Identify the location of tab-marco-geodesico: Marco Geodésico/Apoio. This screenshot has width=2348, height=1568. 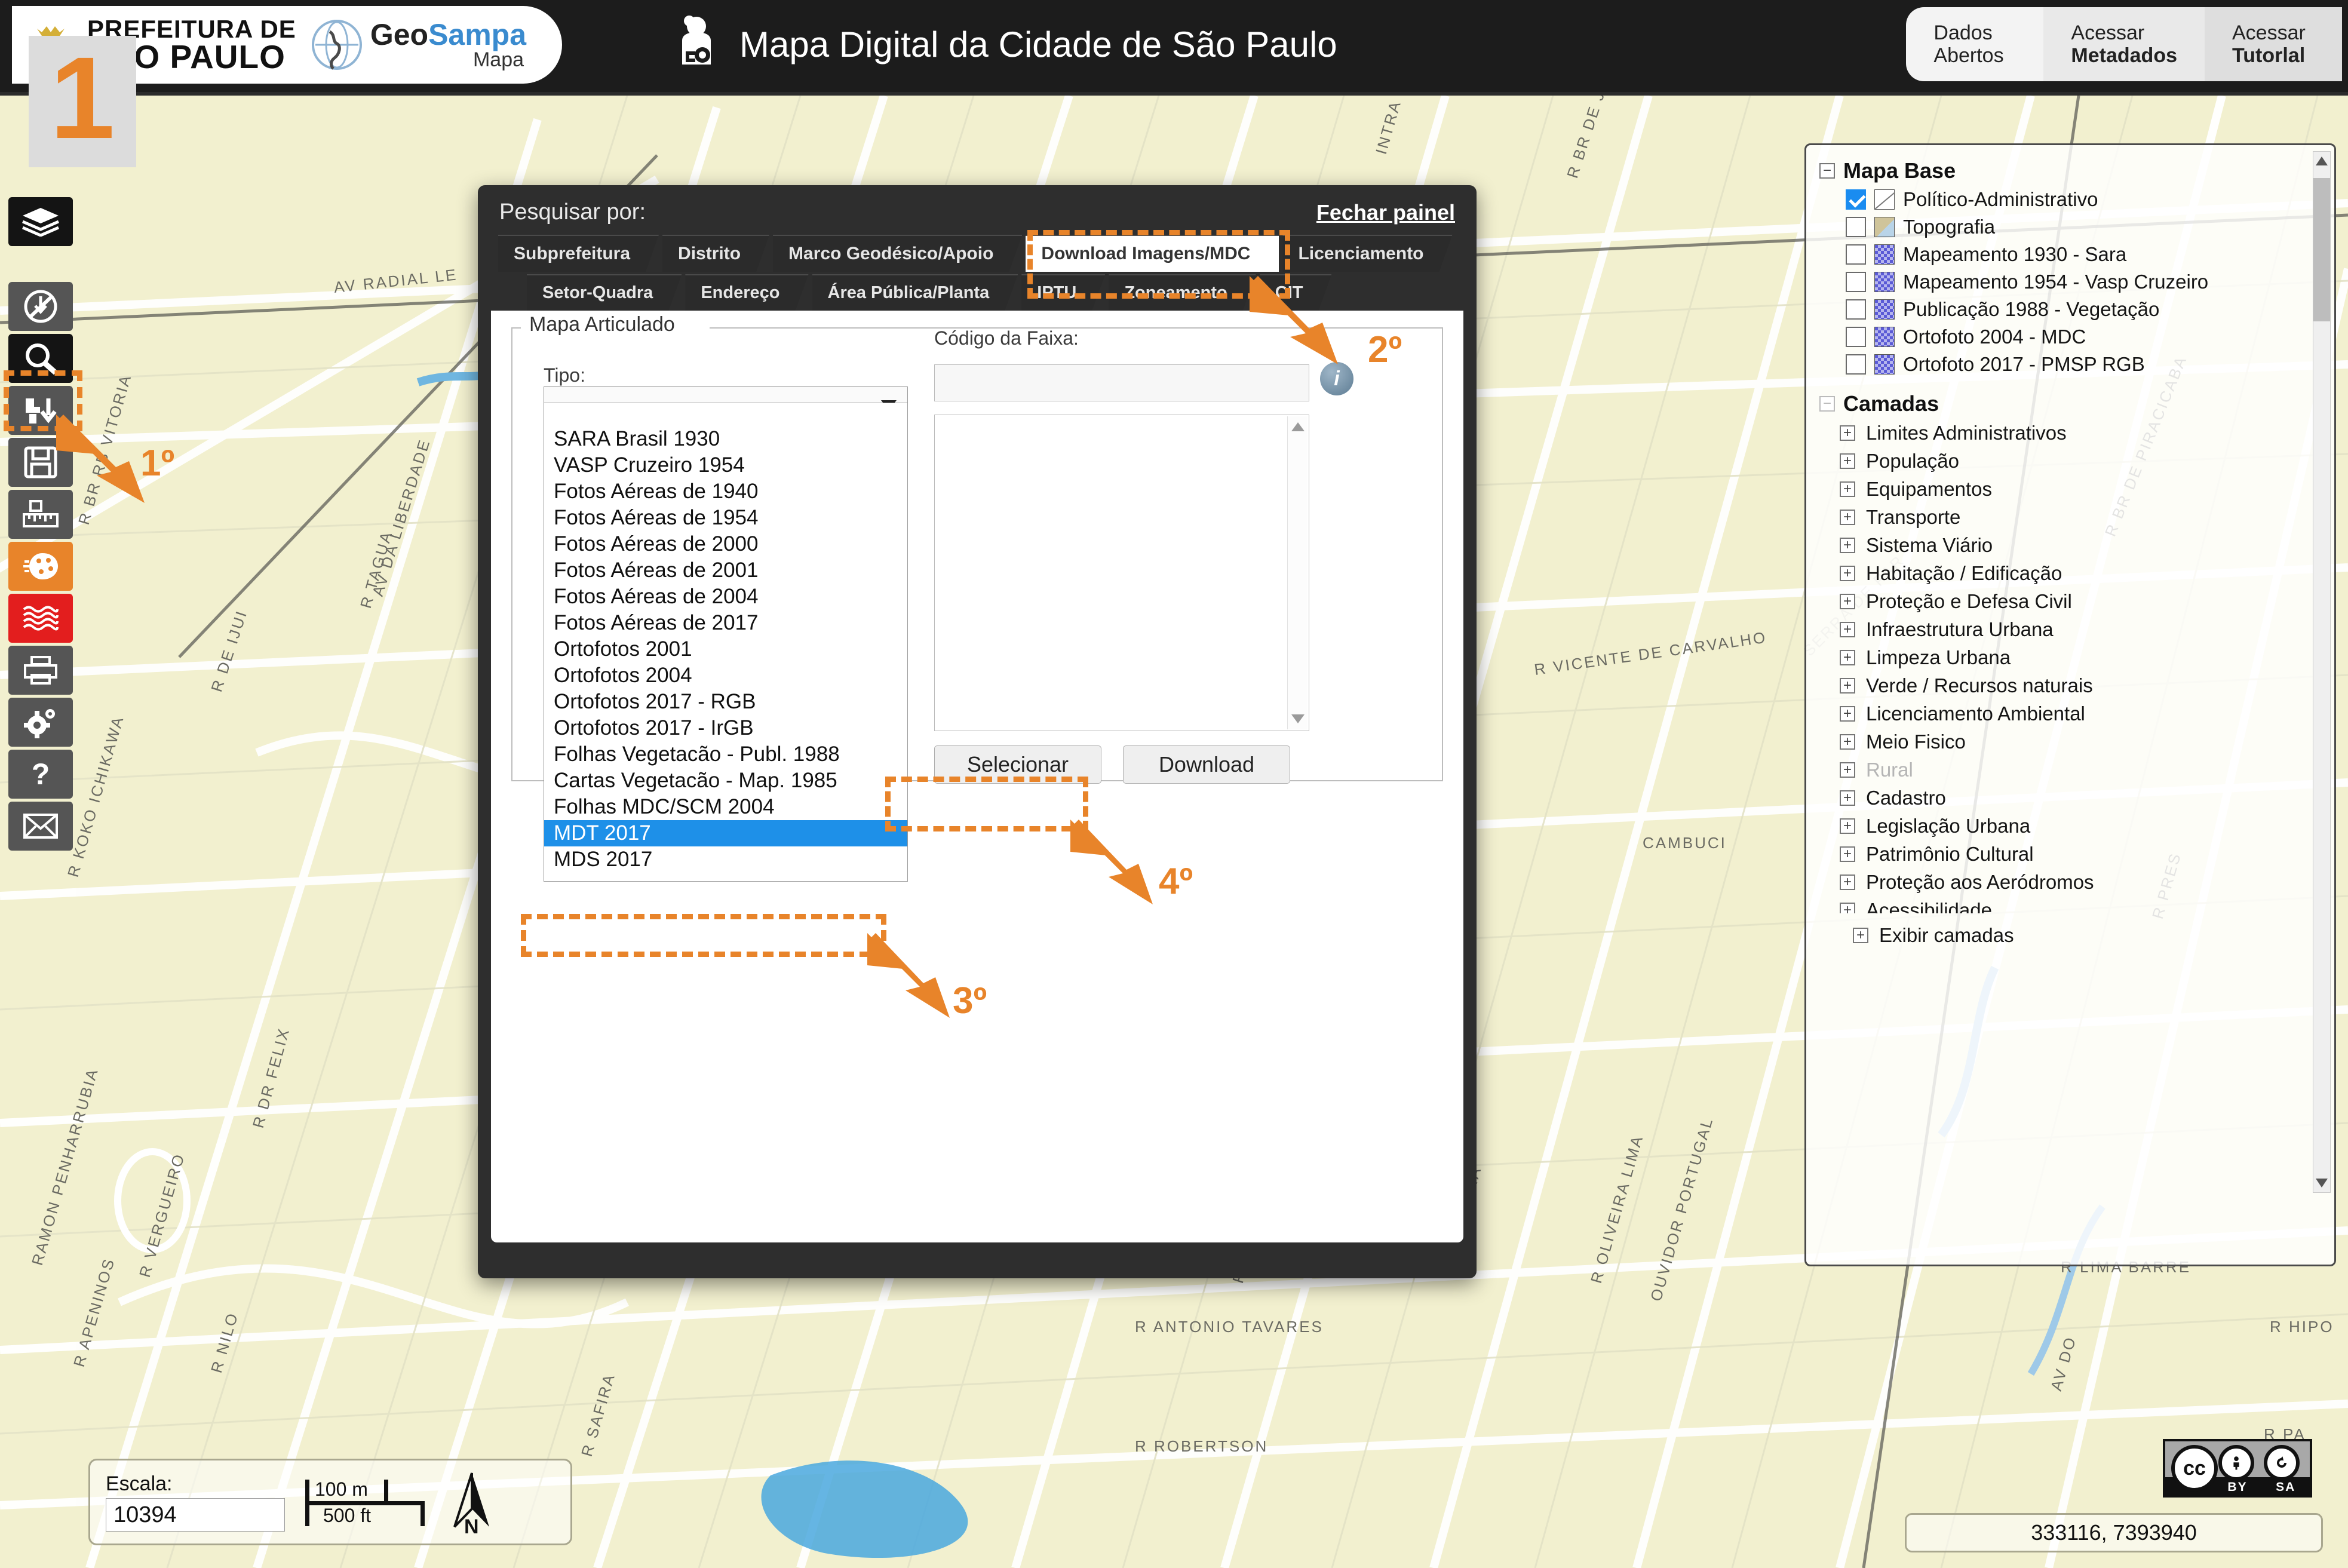
(897, 254).